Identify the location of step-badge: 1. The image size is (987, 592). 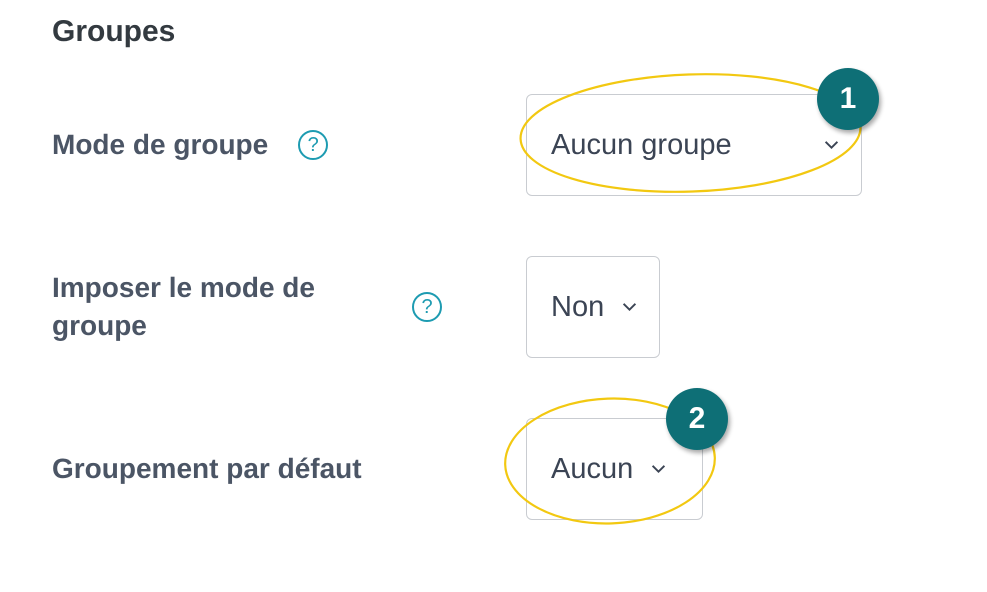
(848, 99).